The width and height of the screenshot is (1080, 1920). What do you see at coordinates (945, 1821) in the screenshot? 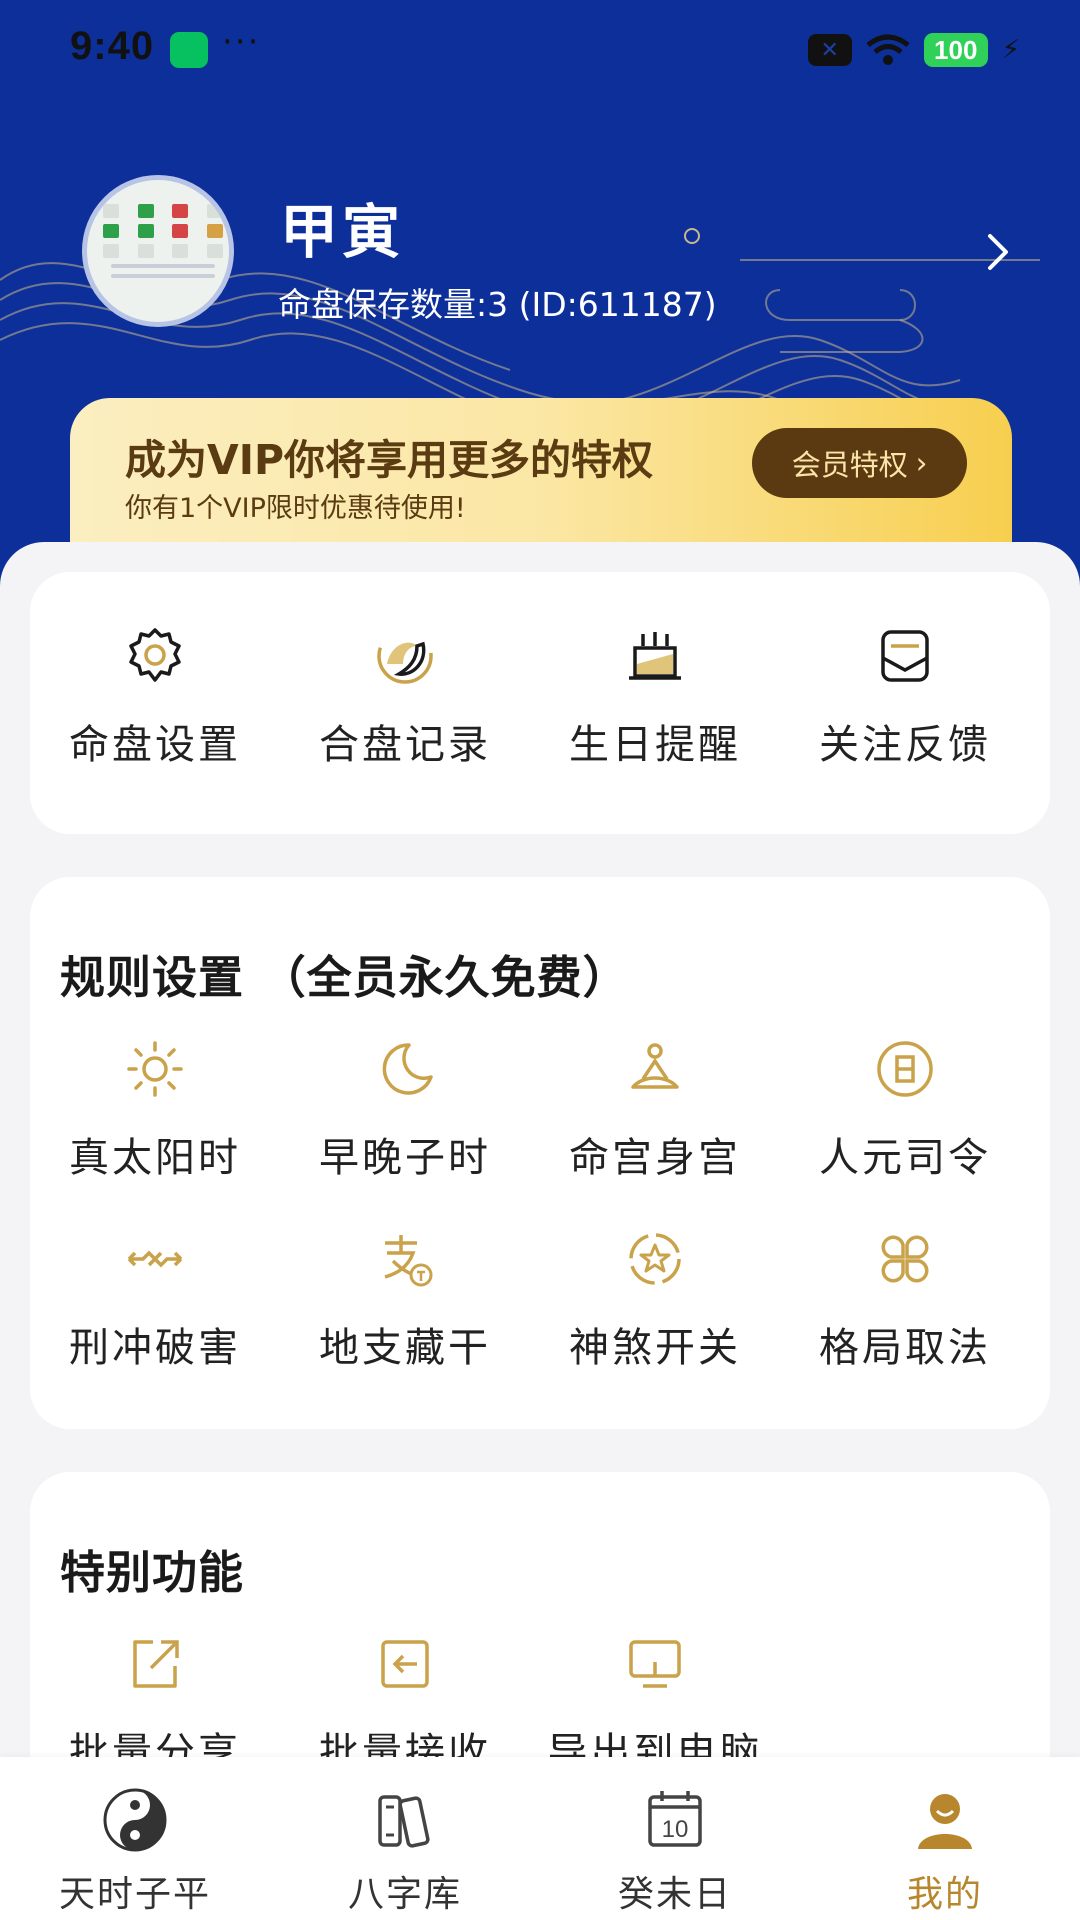
I see `person-icon` at bounding box center [945, 1821].